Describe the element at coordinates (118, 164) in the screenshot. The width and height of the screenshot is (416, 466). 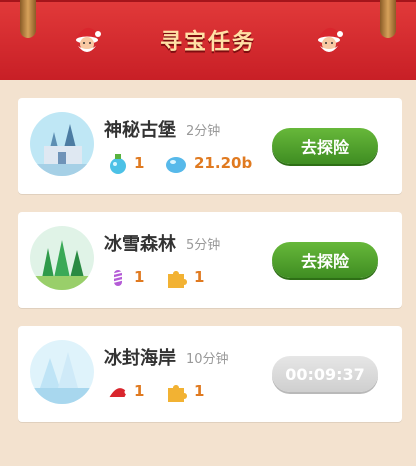
I see `potion-icon` at that location.